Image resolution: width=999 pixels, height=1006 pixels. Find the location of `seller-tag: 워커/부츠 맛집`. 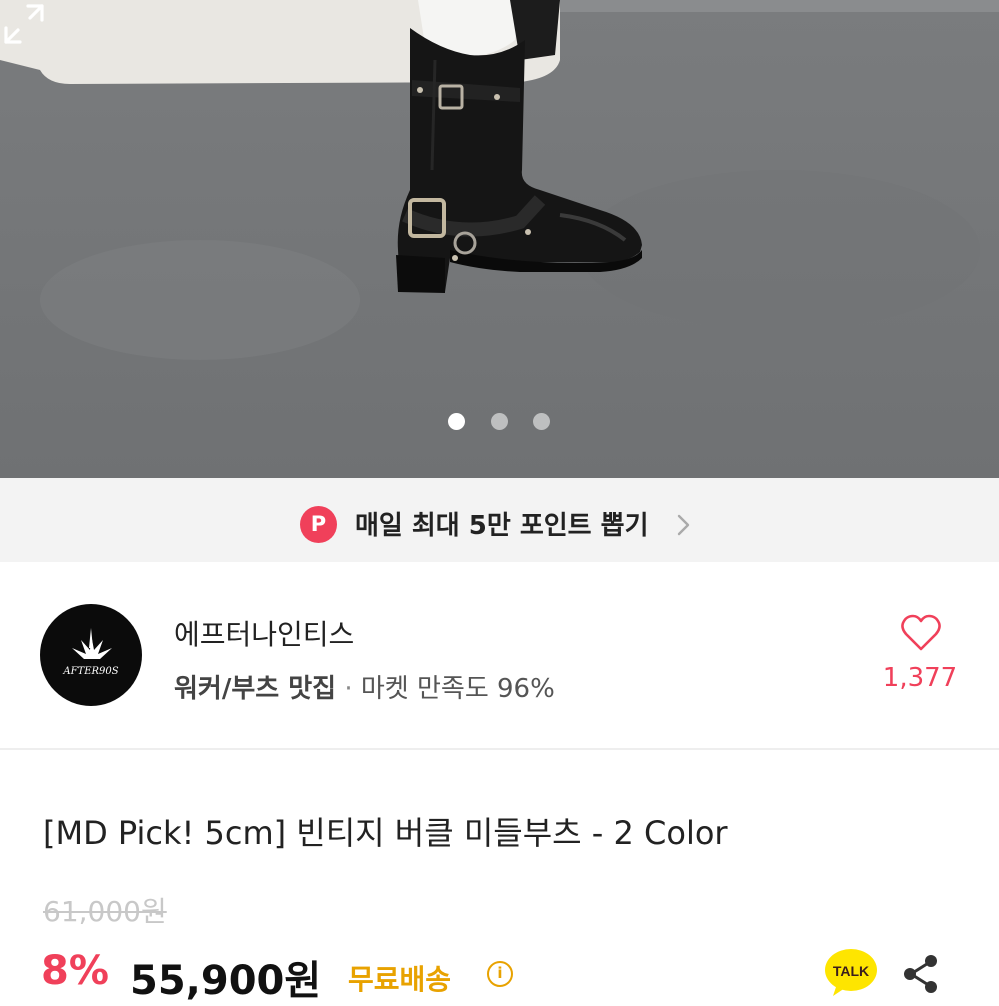

seller-tag: 워커/부츠 맛집 is located at coordinates (255, 689).